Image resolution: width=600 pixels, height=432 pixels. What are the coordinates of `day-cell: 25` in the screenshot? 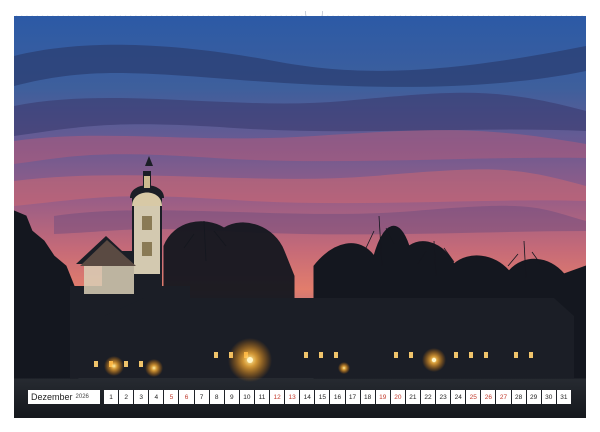 It's located at (473, 397).